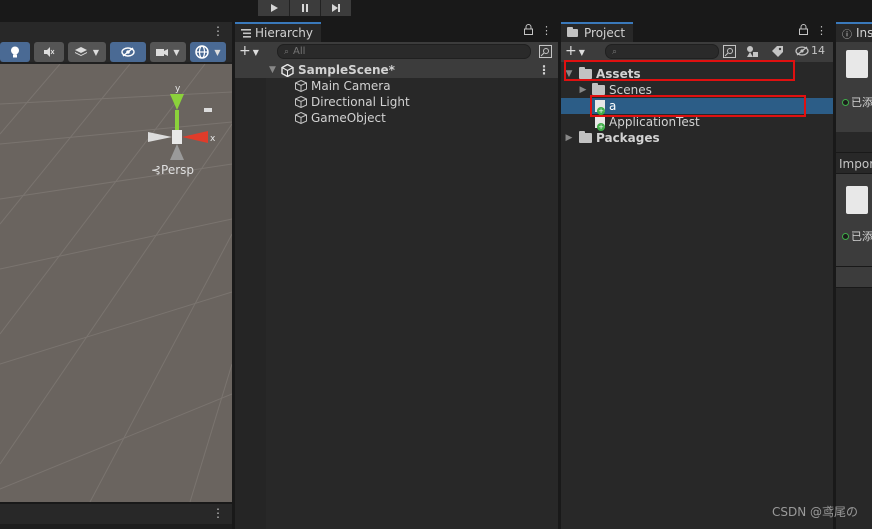 Image resolution: width=872 pixels, height=529 pixels. Describe the element at coordinates (654, 122) in the screenshot. I see `project-item-label: ApplicationTest` at that location.